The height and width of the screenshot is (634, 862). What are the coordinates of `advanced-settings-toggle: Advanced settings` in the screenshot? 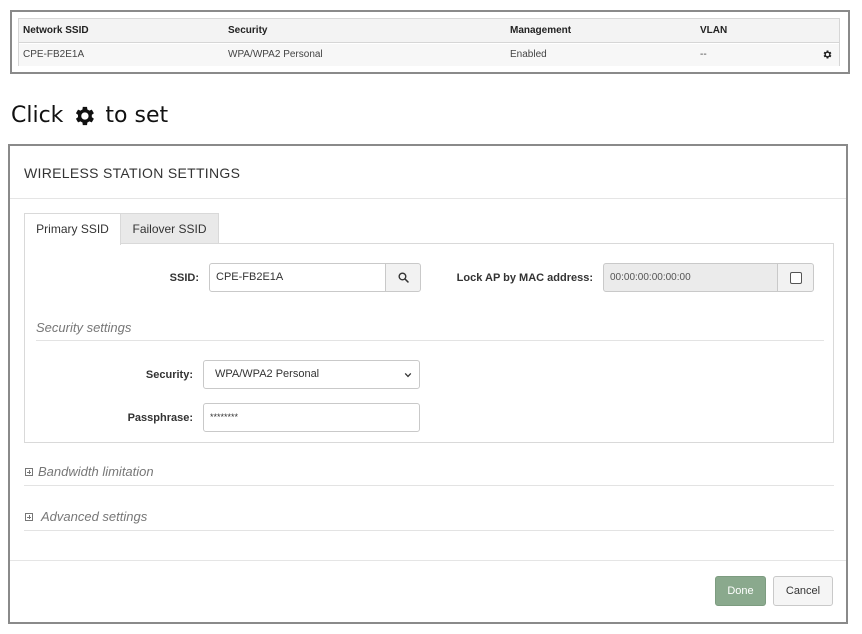 It's located at (86, 516).